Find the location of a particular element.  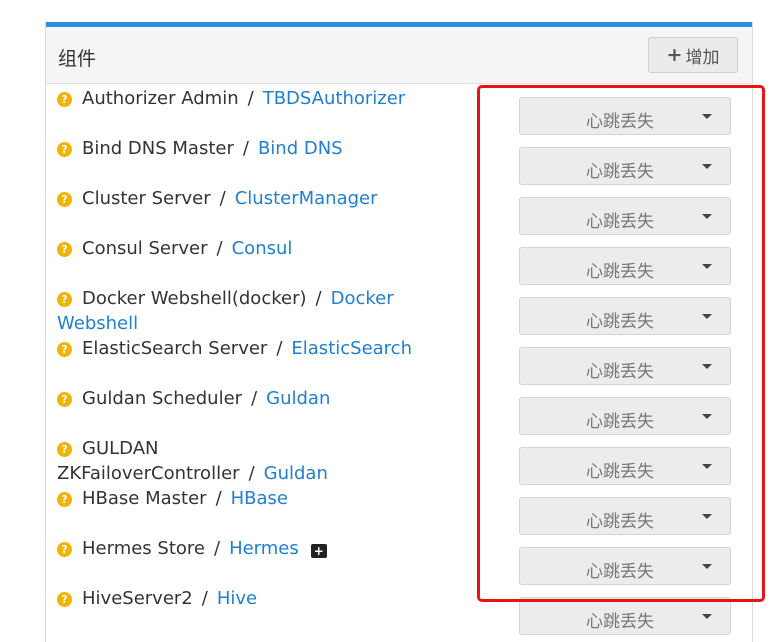

component-cell: ? ElasticSearch Server / ElasticSearch is located at coordinates (237, 348).